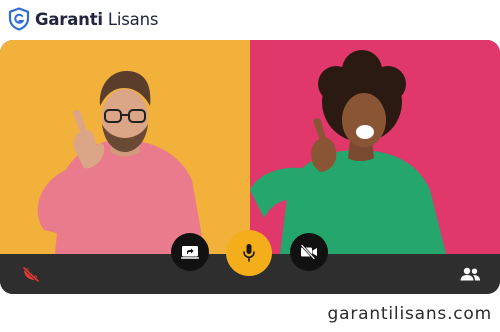 This screenshot has width=500, height=332. What do you see at coordinates (19, 19) in the screenshot?
I see `shield-logo-icon` at bounding box center [19, 19].